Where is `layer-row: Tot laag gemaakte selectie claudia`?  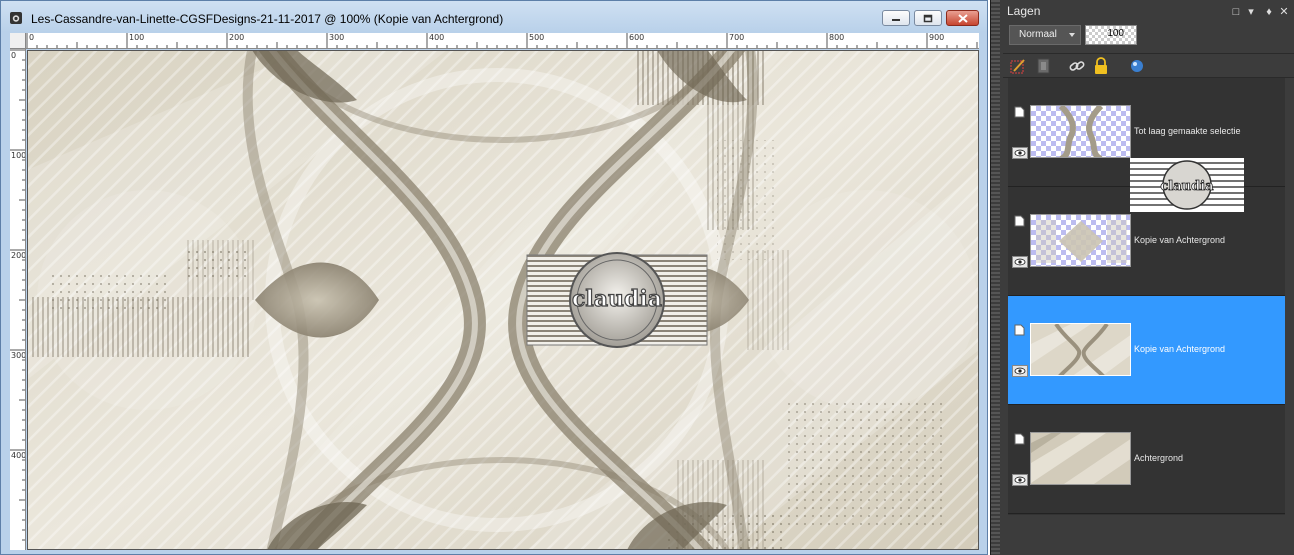 layer-row: Tot laag gemaakte selectie claudia is located at coordinates (1146, 145).